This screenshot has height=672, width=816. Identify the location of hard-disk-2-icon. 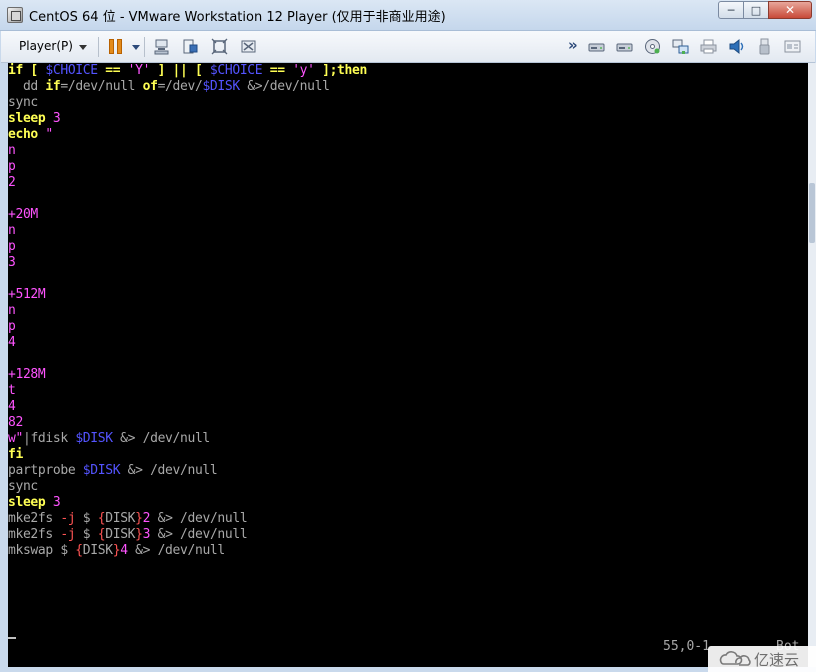
(624, 46).